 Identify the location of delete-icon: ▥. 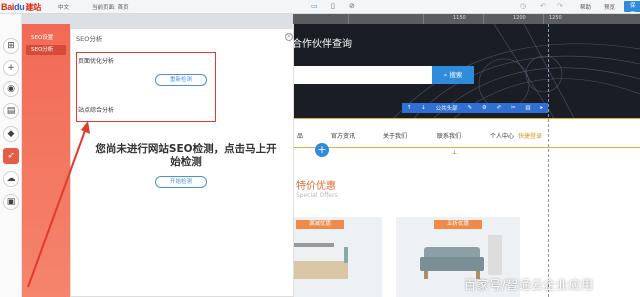
(527, 108).